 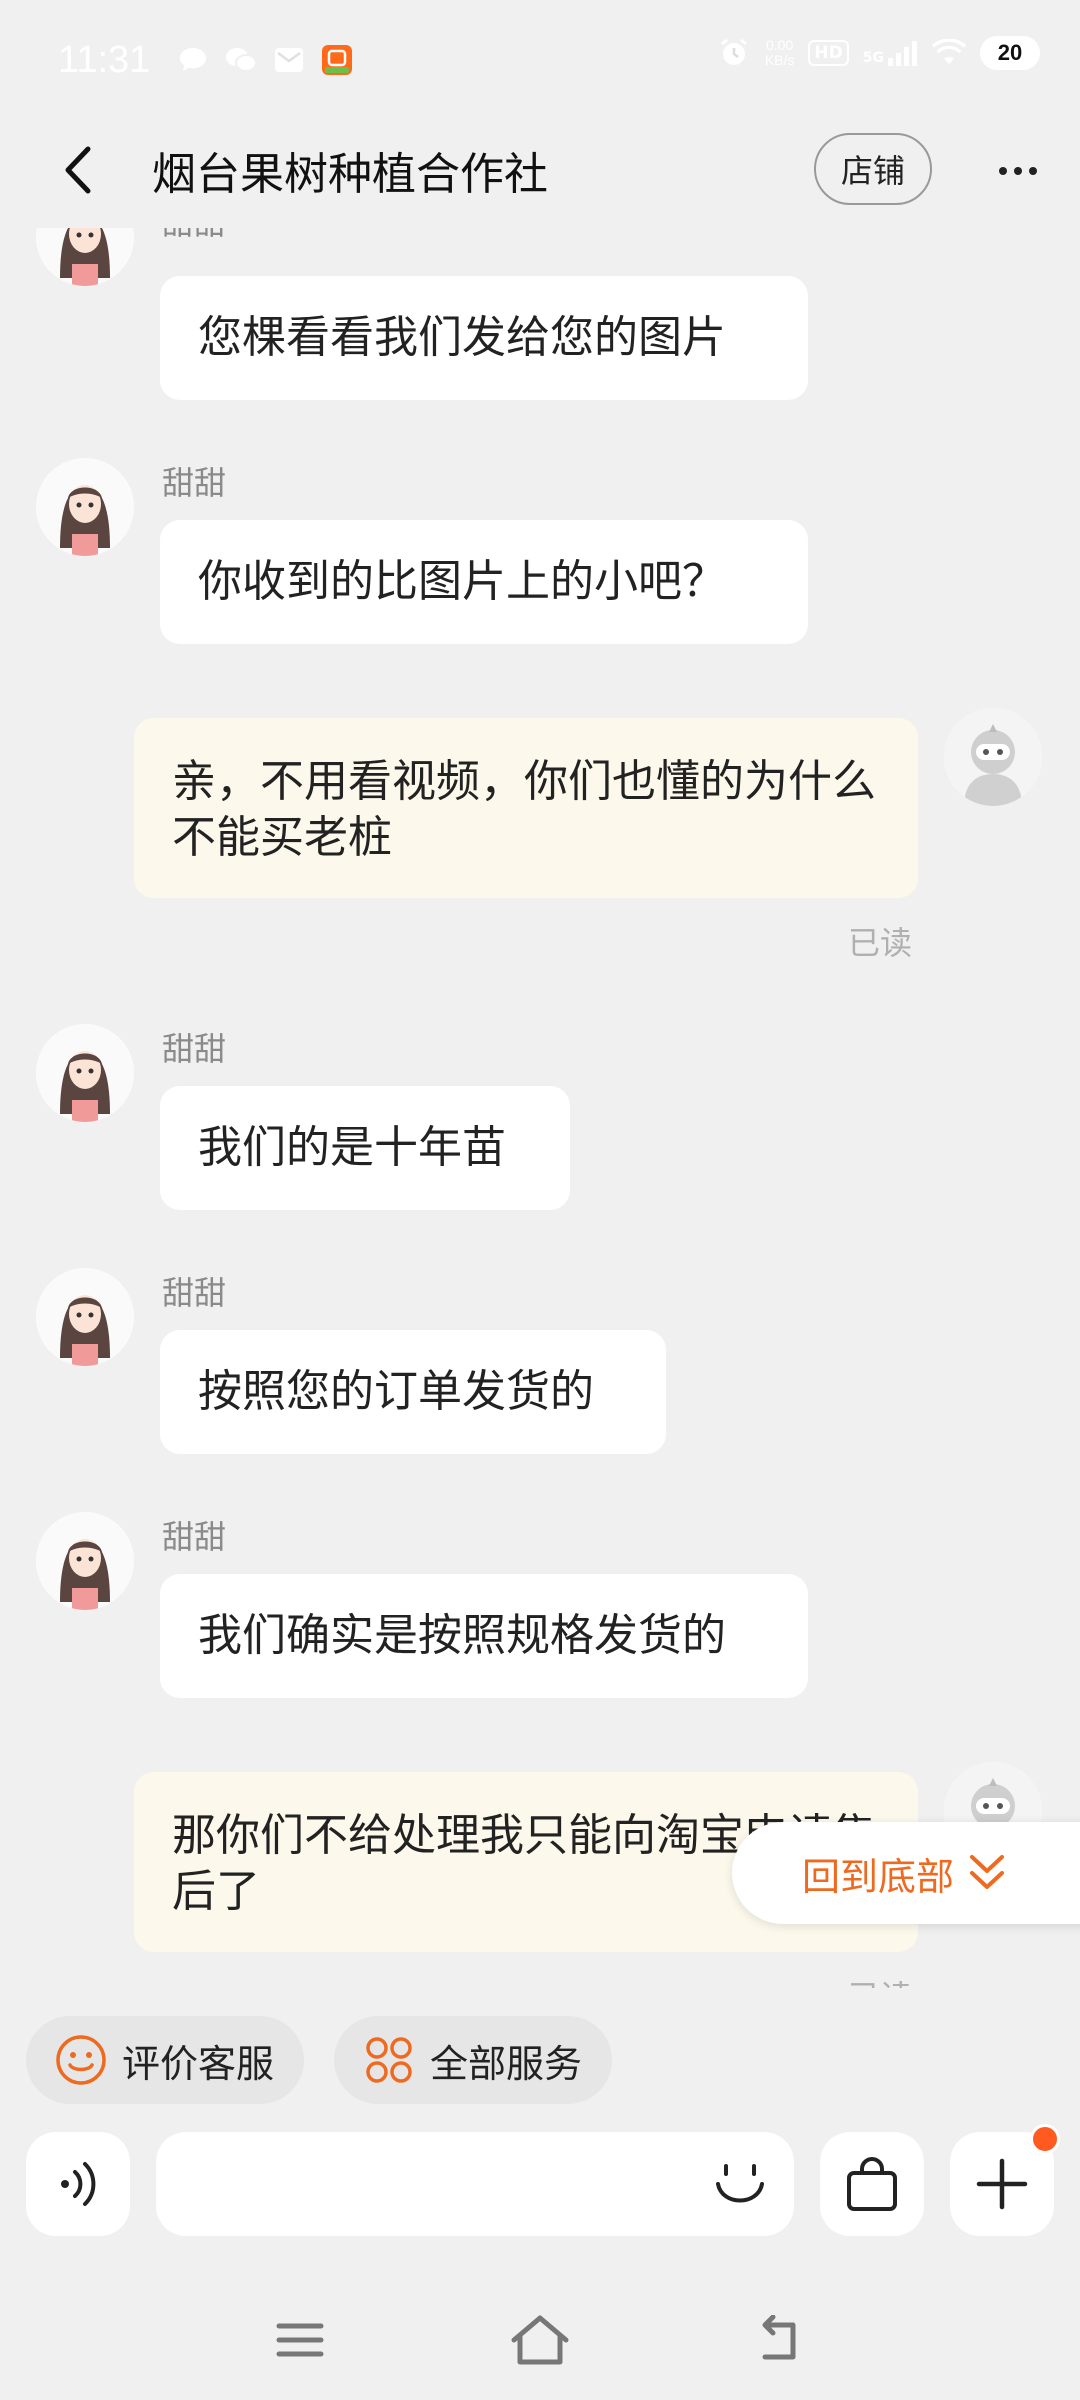 What do you see at coordinates (484, 1636) in the screenshot?
I see `message-bubble: 我们确实是按照规格发货的` at bounding box center [484, 1636].